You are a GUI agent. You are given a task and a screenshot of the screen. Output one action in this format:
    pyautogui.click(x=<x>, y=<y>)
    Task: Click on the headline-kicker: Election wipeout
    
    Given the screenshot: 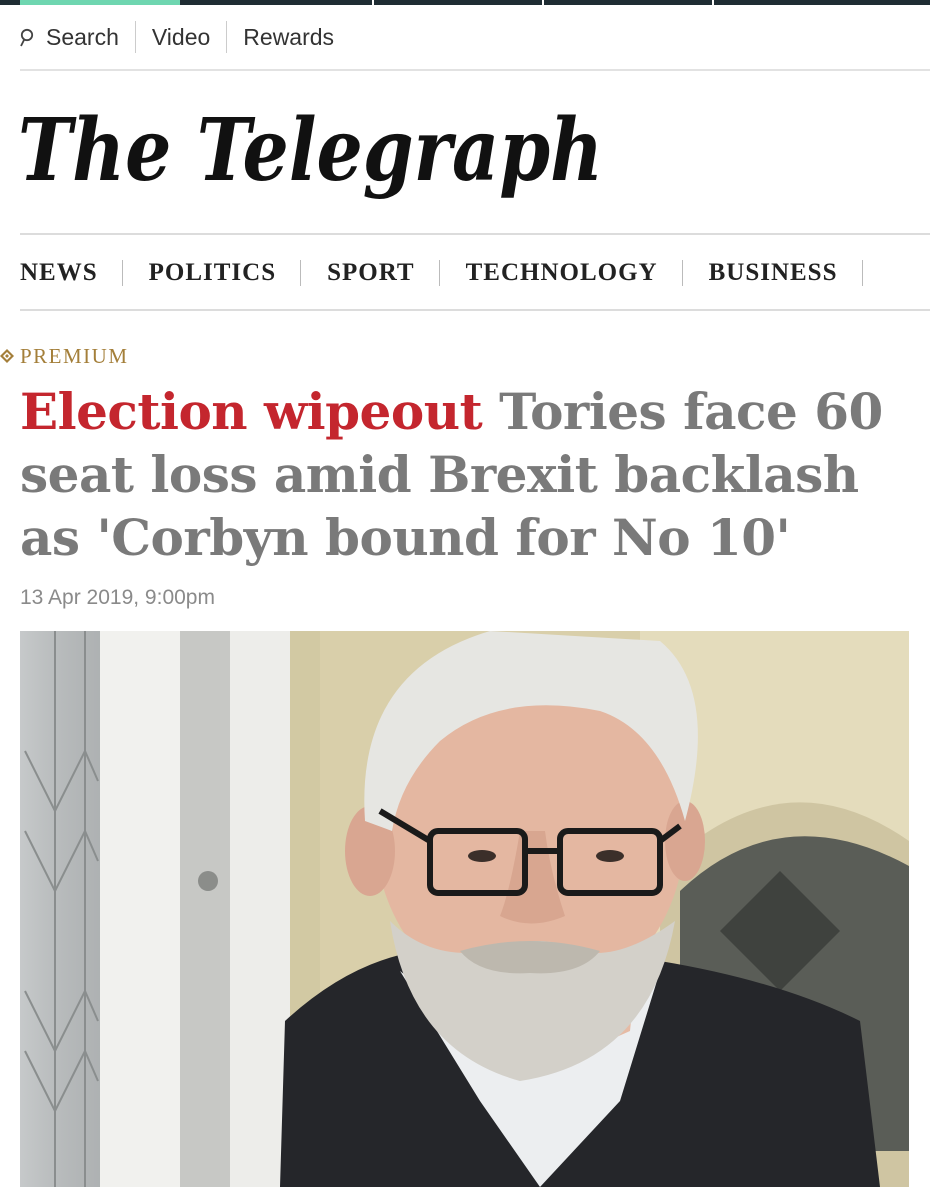 What is the action you would take?
    pyautogui.click(x=251, y=411)
    